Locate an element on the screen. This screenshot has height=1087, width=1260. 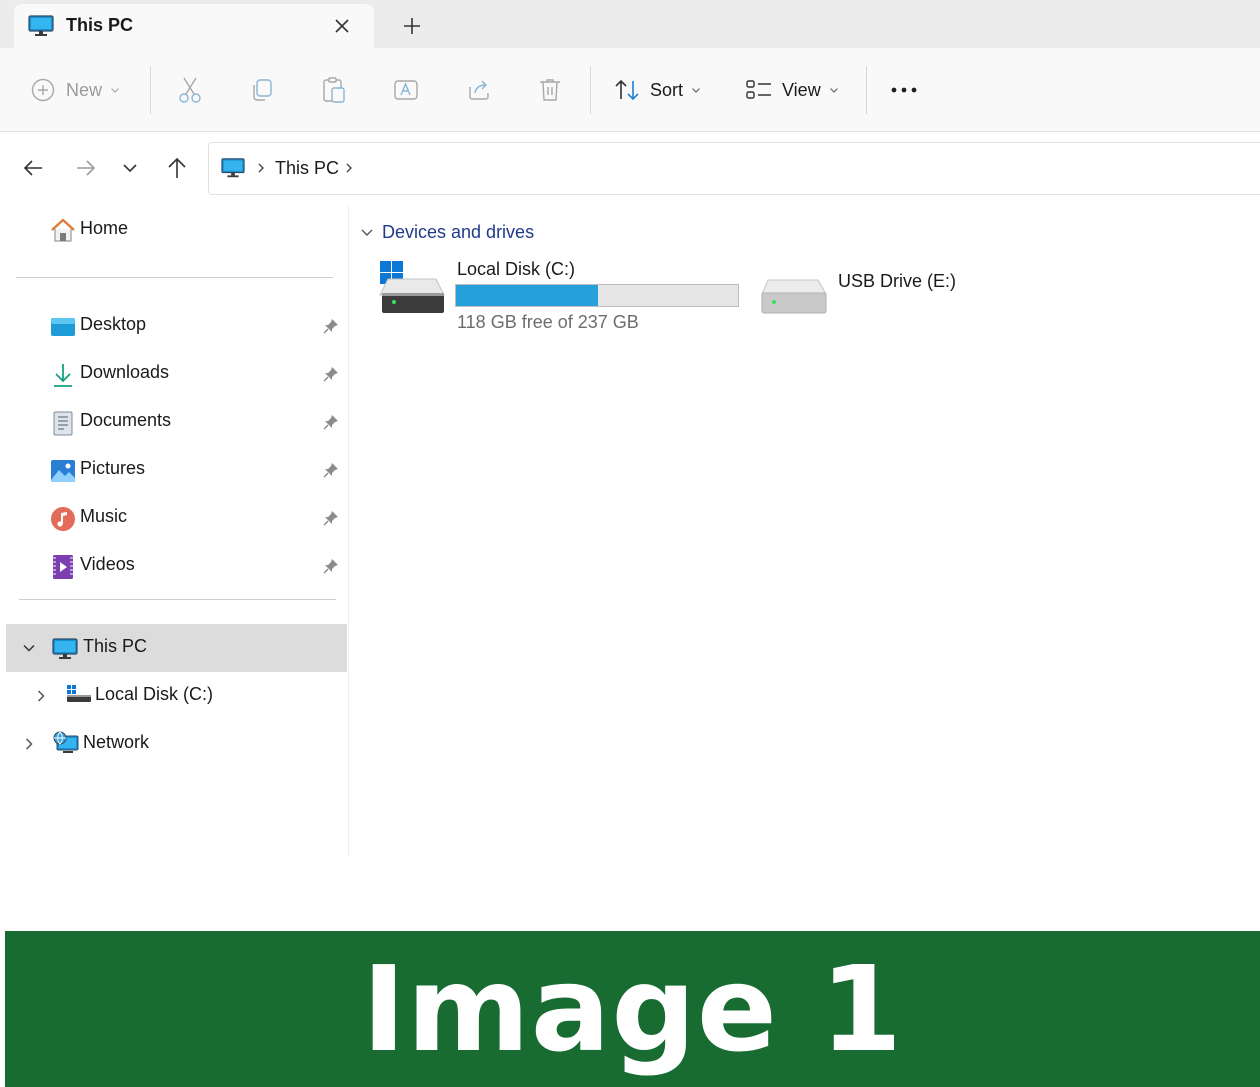
sidebar-item-desktop: Desktop is located at coordinates (173, 326).